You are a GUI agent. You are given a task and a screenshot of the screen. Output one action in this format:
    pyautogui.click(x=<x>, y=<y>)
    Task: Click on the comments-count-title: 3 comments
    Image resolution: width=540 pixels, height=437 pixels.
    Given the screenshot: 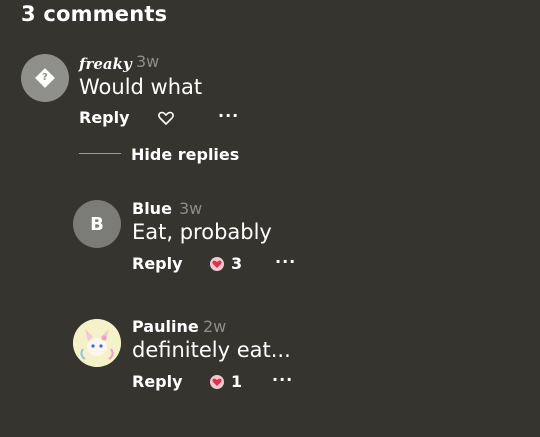 What is the action you would take?
    pyautogui.click(x=94, y=14)
    